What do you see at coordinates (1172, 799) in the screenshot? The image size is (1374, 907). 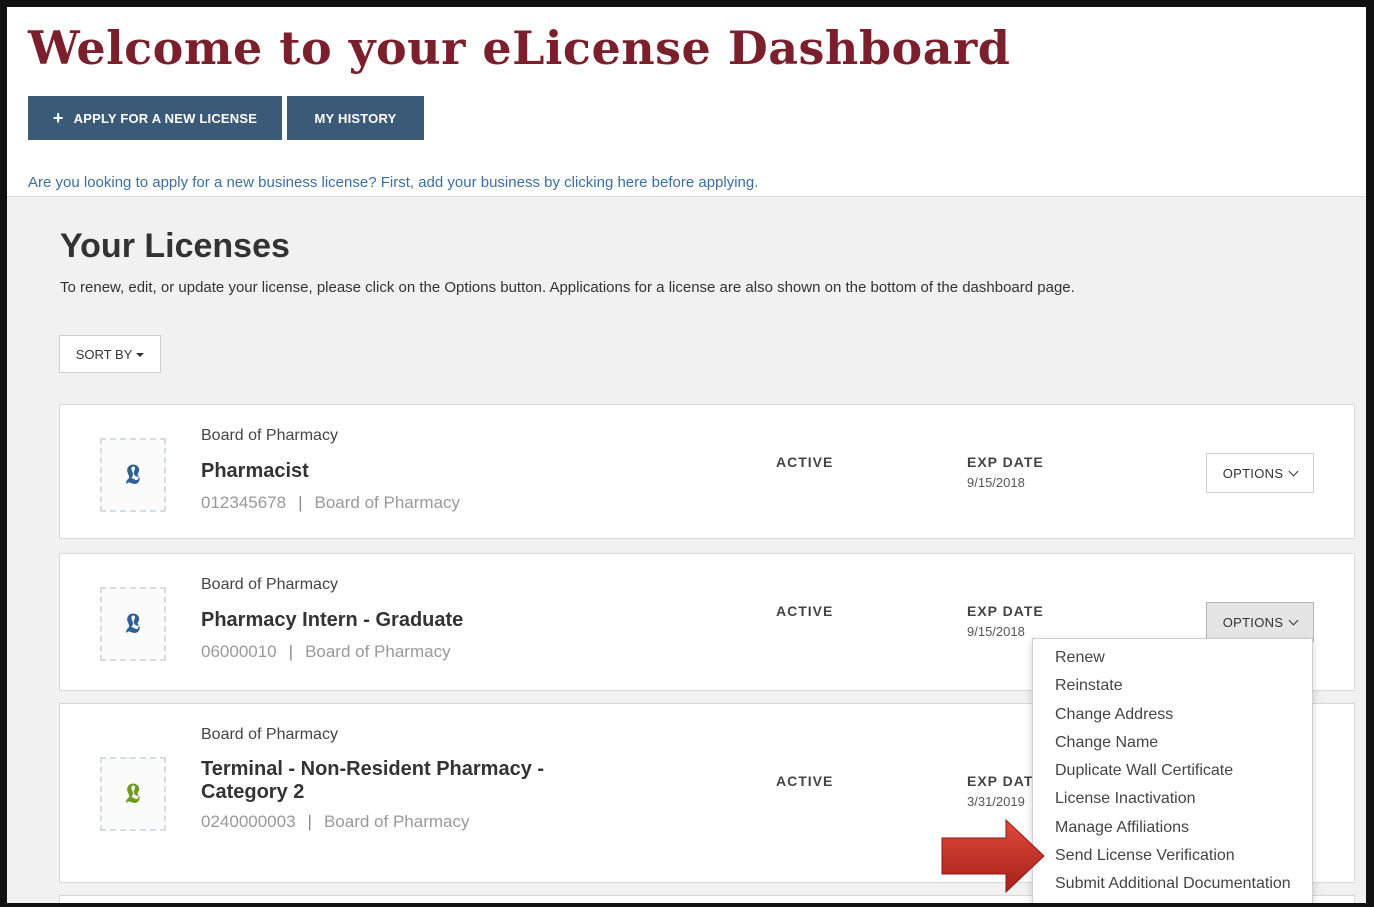 I see `menu-item-license-inactivation: License Inactivation` at bounding box center [1172, 799].